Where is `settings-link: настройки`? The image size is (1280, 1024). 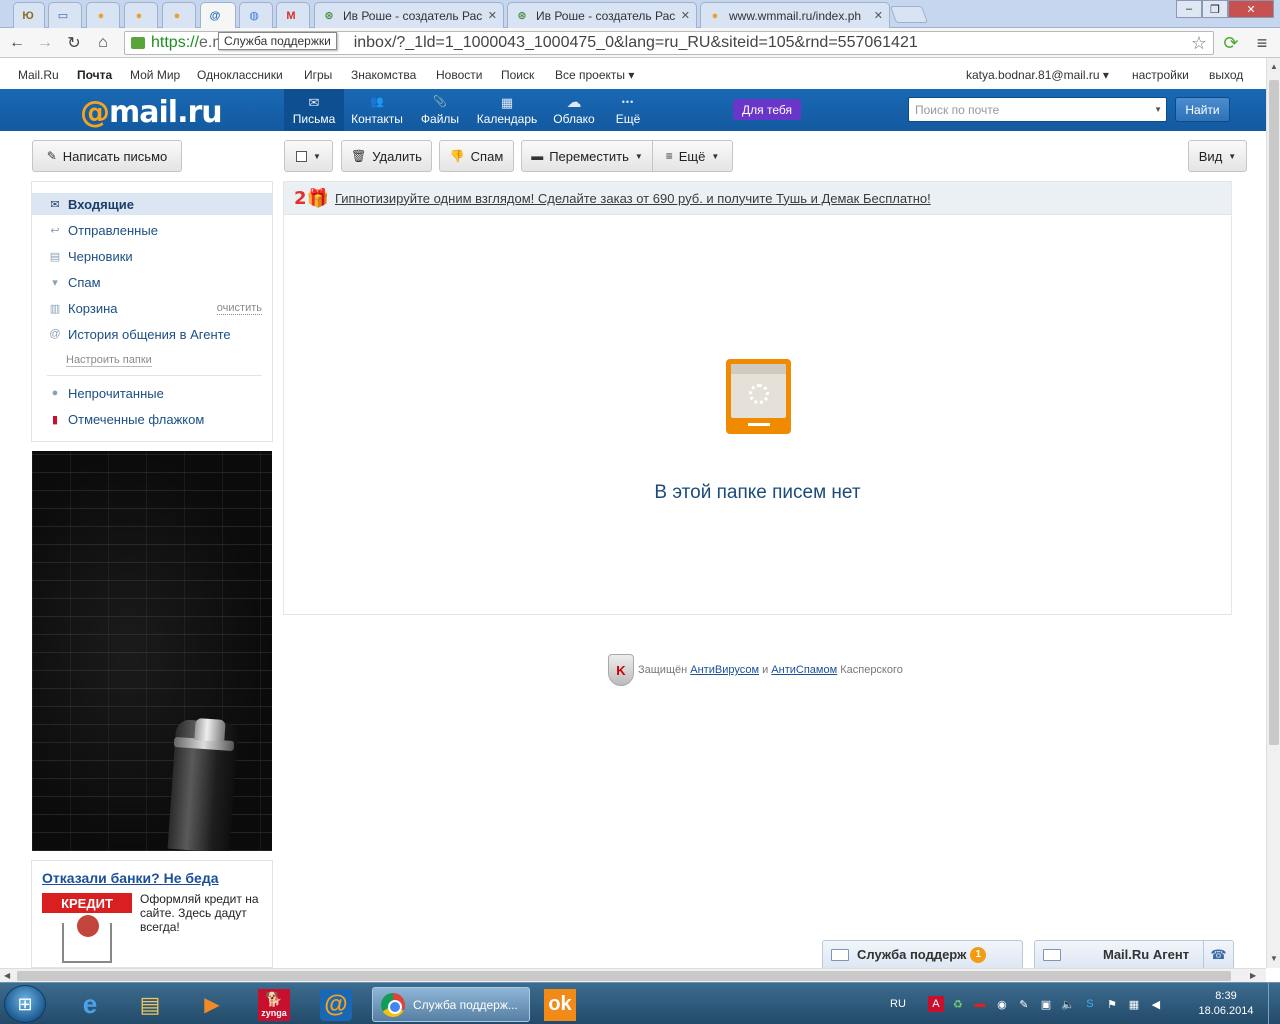 settings-link: настройки is located at coordinates (1160, 75).